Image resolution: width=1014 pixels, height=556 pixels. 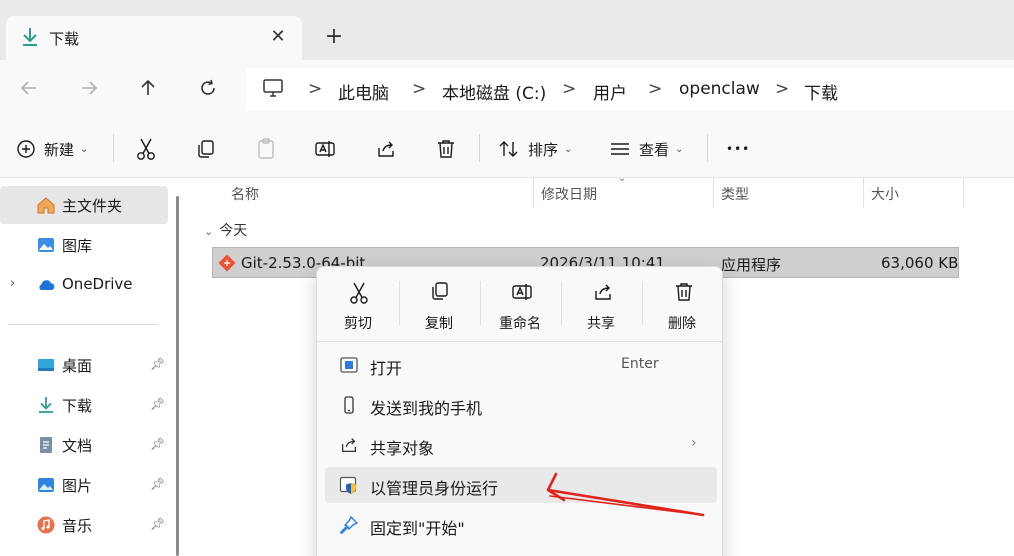 What do you see at coordinates (682, 303) in the screenshot?
I see `delete-button: 删除` at bounding box center [682, 303].